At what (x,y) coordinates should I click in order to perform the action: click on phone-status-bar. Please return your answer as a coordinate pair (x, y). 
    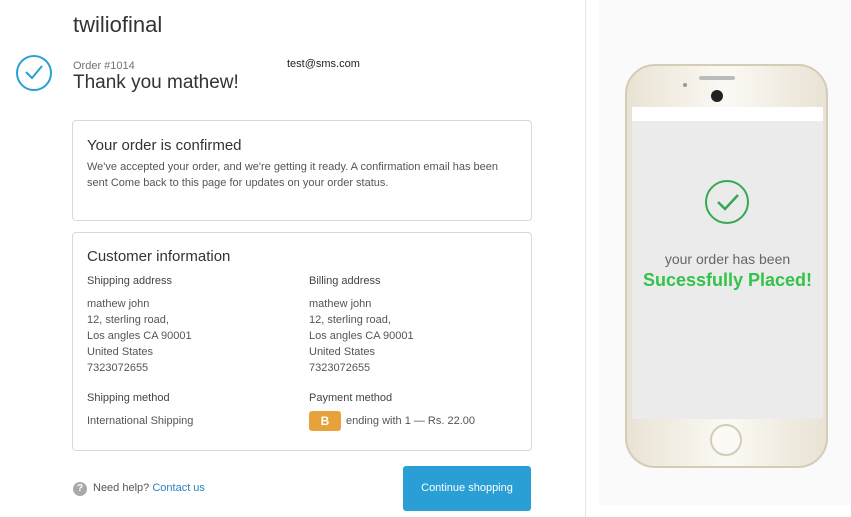
    Looking at the image, I should click on (727, 114).